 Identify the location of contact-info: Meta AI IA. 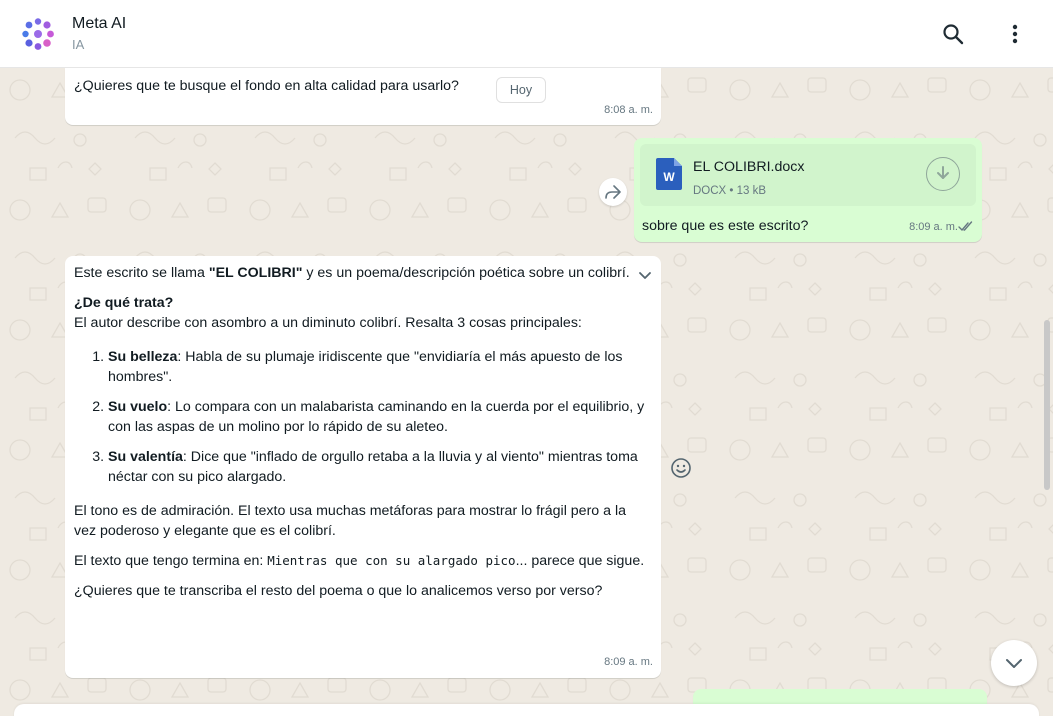
(99, 34).